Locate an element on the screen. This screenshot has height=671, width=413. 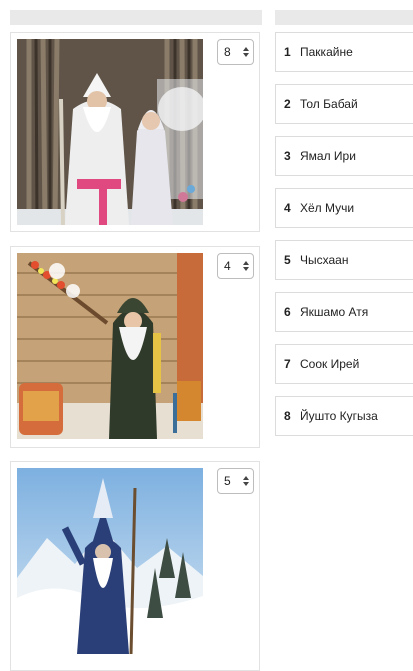
position-select-1: 8 is located at coordinates (235, 52).